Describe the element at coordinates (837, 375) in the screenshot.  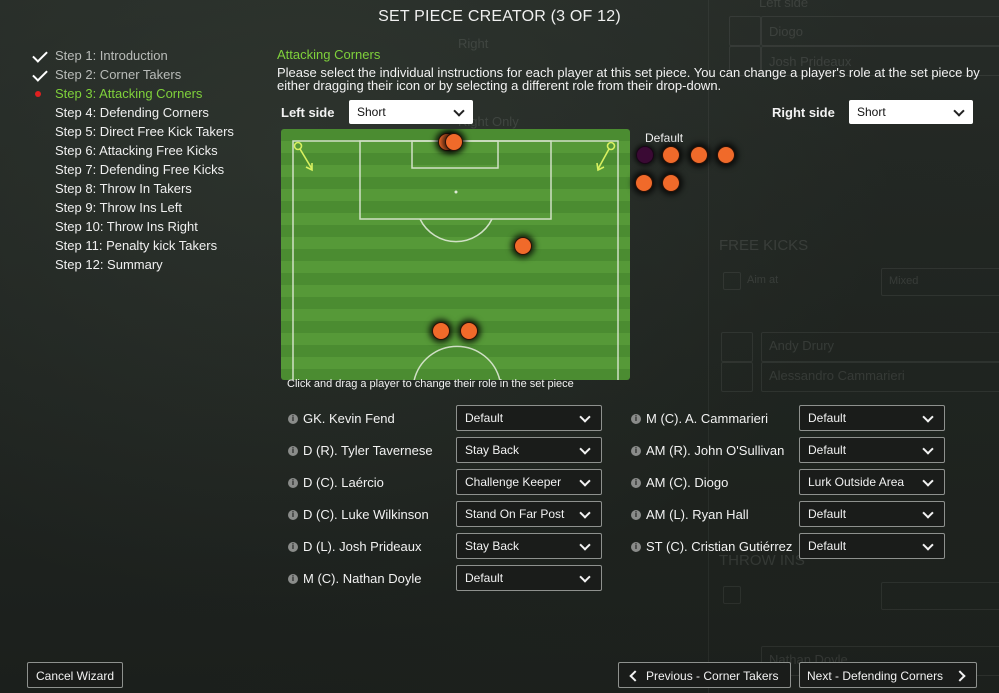
I see `ghost-fk-2: Alessandro Cammarieri` at that location.